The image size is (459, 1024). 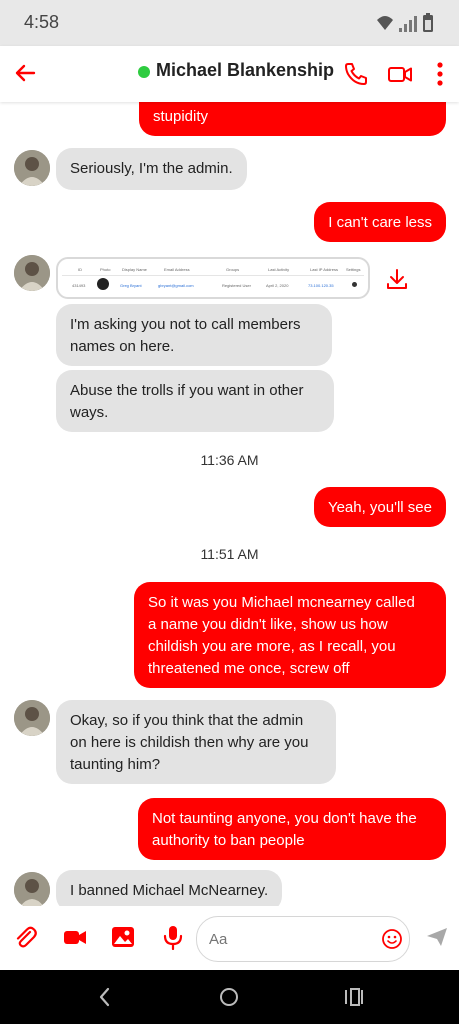 I want to click on message-bubble-outgoing: stupidity, so click(x=292, y=119).